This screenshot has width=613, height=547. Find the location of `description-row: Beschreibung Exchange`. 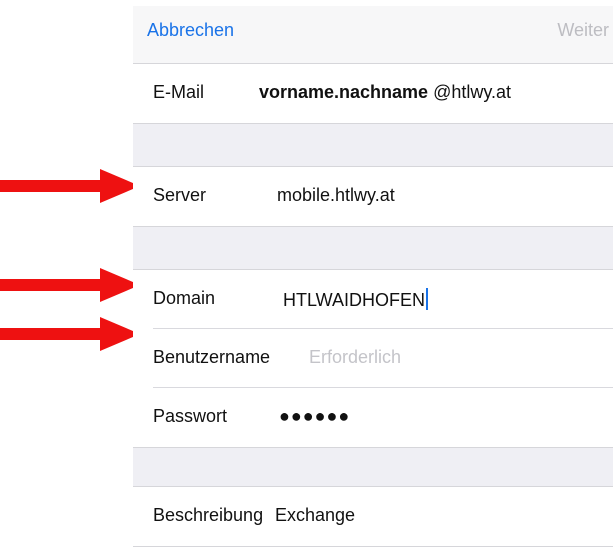

description-row: Beschreibung Exchange is located at coordinates (373, 516).